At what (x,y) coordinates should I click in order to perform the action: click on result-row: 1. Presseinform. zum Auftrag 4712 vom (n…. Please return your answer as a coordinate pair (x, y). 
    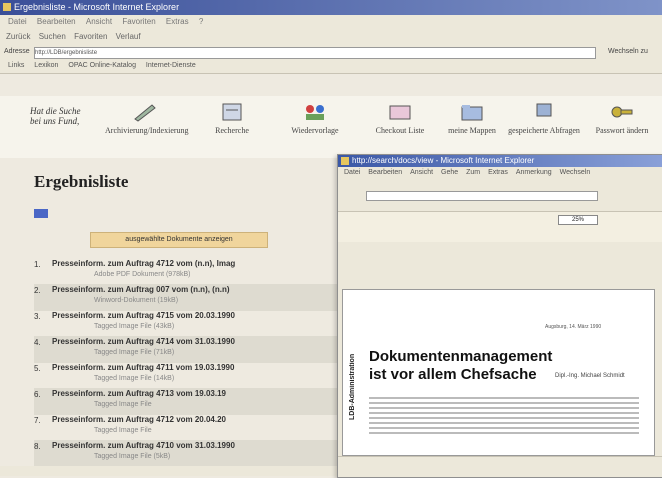
    Looking at the image, I should click on (189, 271).